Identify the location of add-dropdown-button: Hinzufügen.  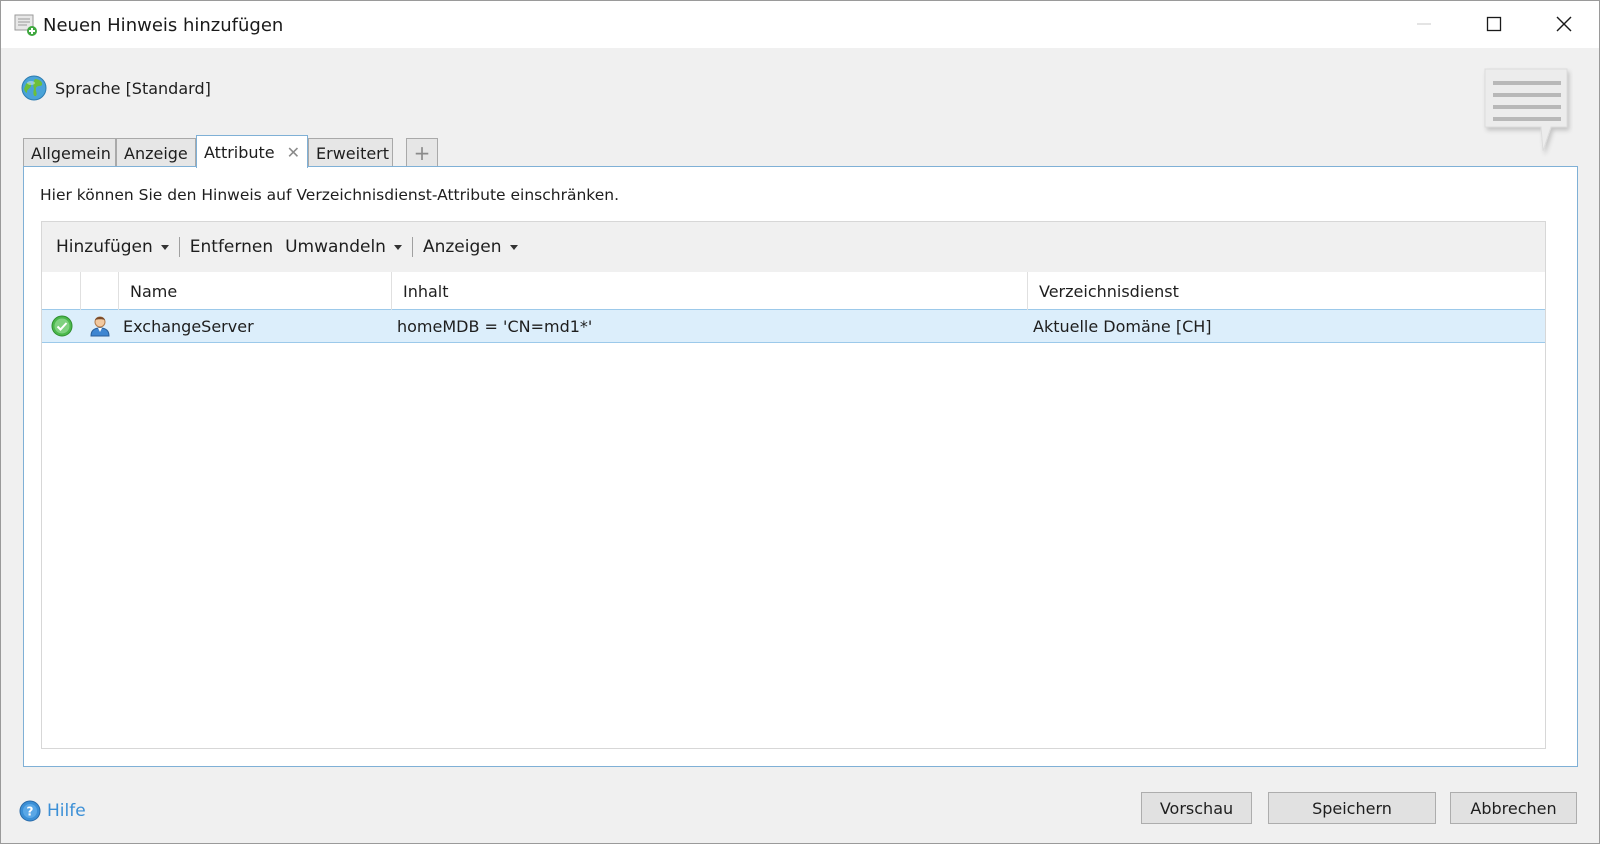
(112, 247).